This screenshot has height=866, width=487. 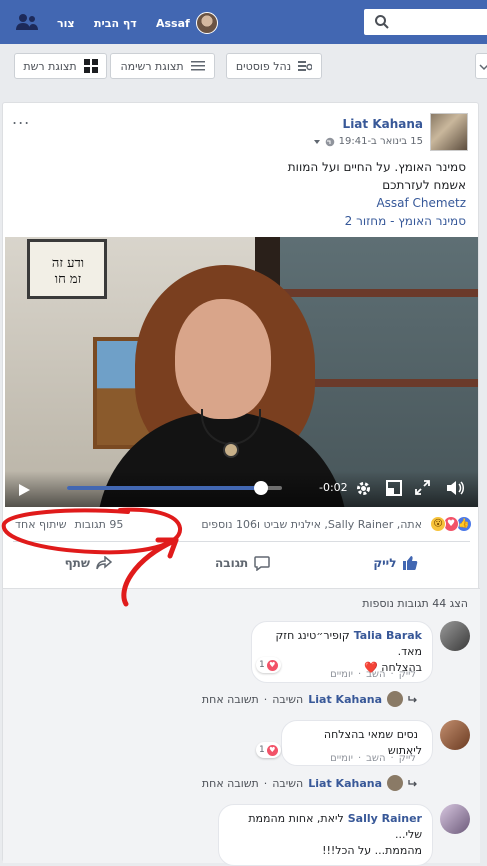 What do you see at coordinates (449, 132) in the screenshot?
I see `author-avatar` at bounding box center [449, 132].